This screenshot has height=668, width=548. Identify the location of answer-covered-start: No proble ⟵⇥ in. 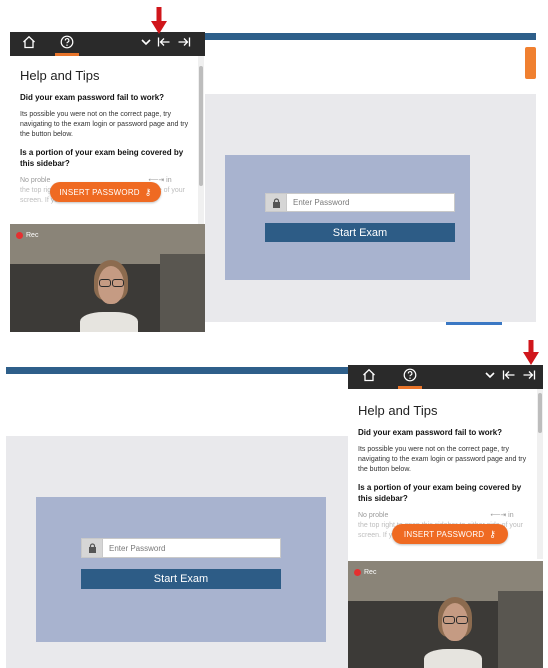
(444, 516).